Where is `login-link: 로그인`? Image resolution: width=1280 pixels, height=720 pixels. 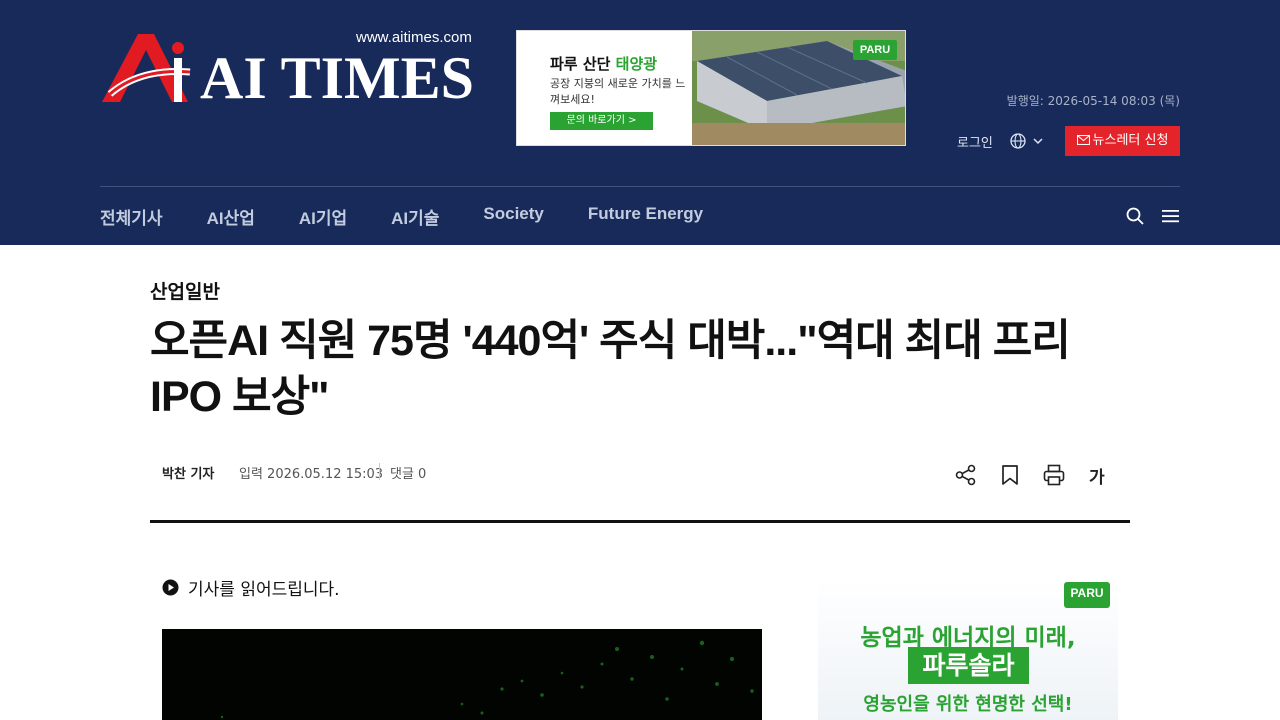 login-link: 로그인 is located at coordinates (975, 141).